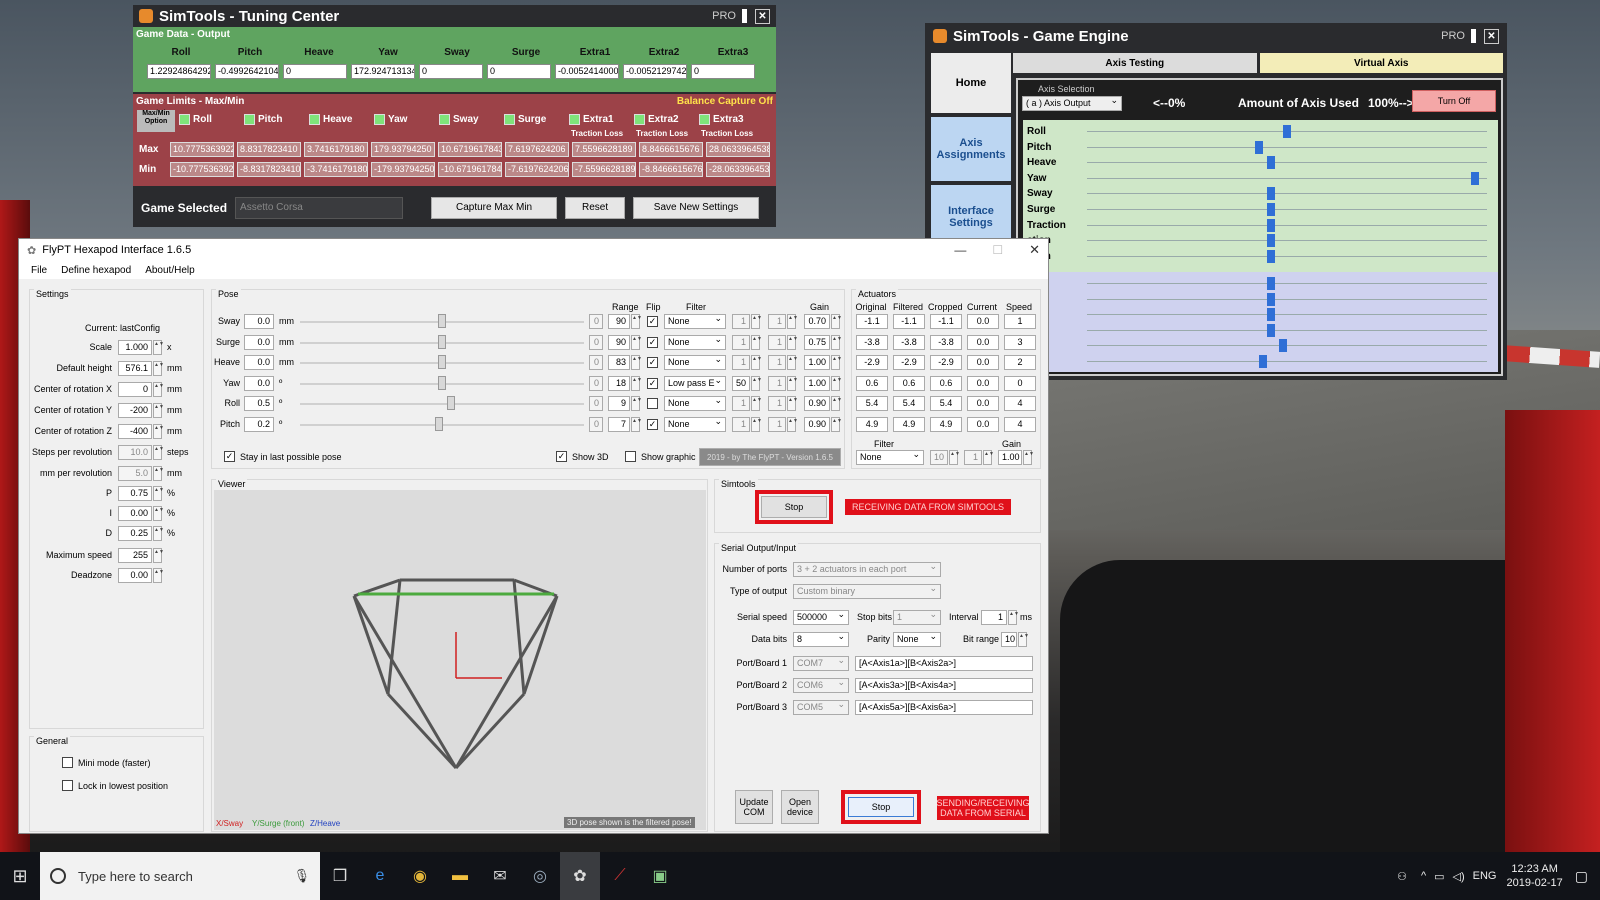  Describe the element at coordinates (620, 876) in the screenshot. I see `simtools-taskbar-icon: ⟋` at that location.